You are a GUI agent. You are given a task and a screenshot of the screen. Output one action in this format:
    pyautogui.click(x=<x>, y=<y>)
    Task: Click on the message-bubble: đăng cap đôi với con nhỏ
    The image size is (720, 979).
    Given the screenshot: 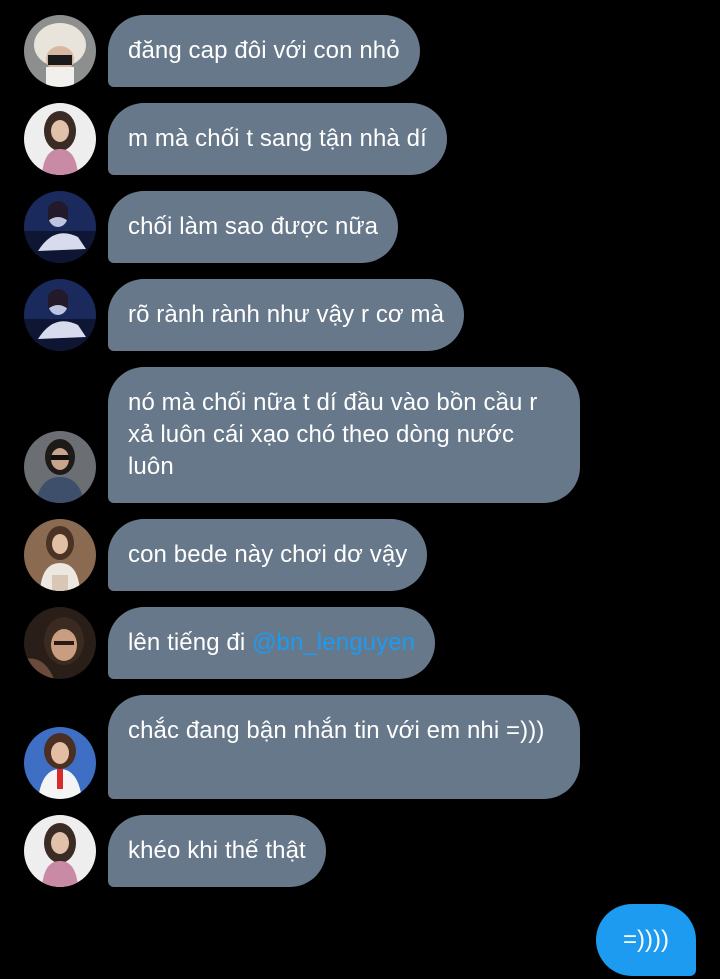 What is the action you would take?
    pyautogui.click(x=264, y=51)
    